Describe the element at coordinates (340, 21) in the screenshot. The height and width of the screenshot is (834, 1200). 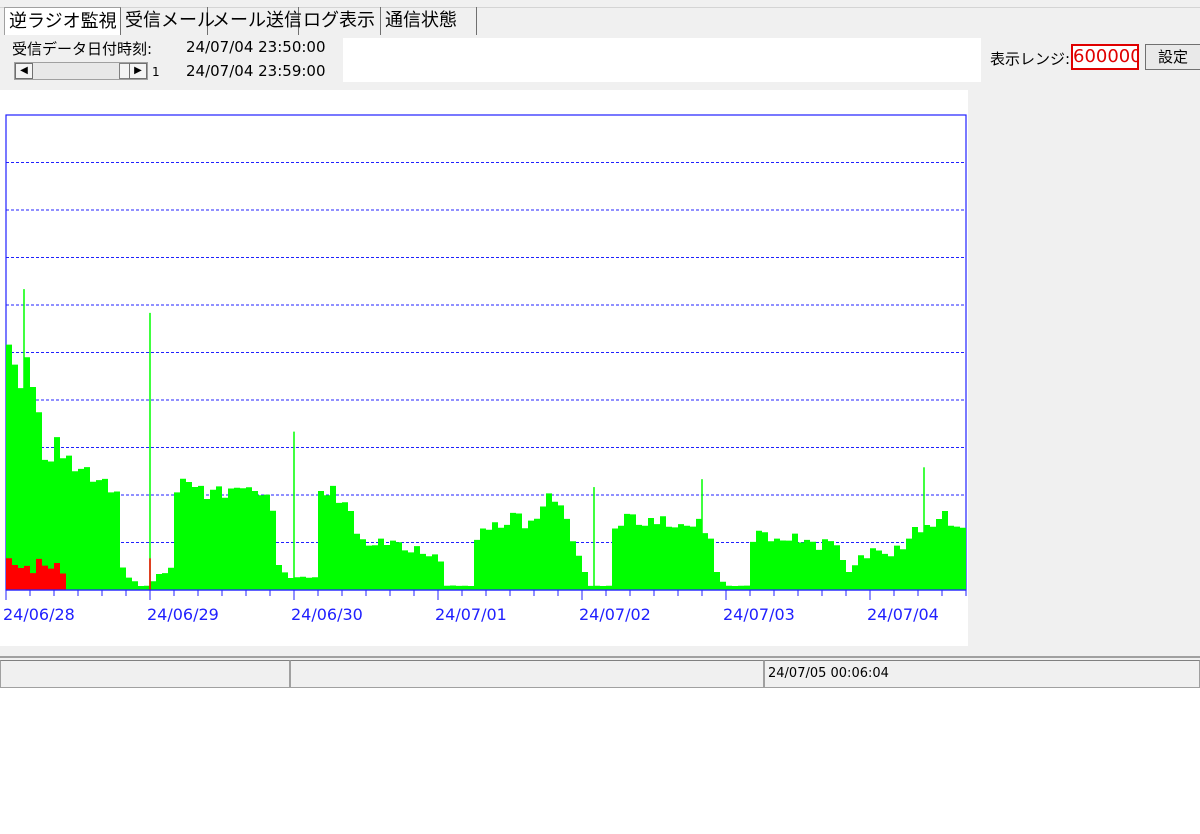
I see `tab-log-view: ログ表示` at that location.